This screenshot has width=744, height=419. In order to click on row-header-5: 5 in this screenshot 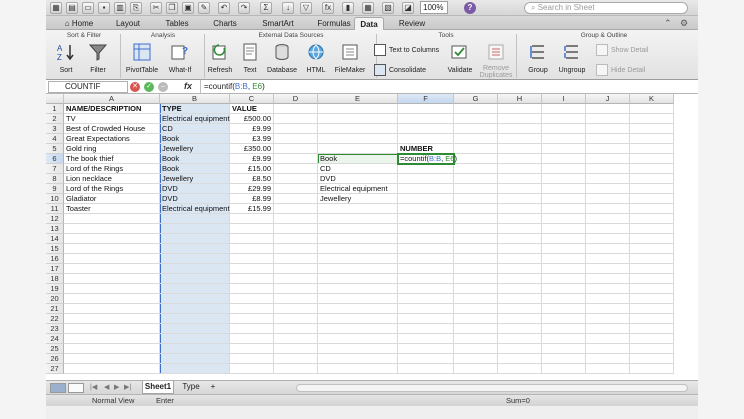, I will do `click(55, 149)`.